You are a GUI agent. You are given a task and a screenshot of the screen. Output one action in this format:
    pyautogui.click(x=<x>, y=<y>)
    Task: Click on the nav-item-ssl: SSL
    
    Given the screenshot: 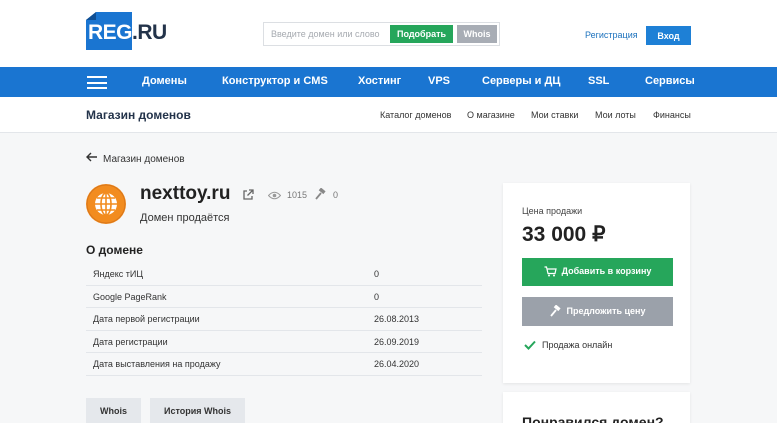 What is the action you would take?
    pyautogui.click(x=598, y=81)
    